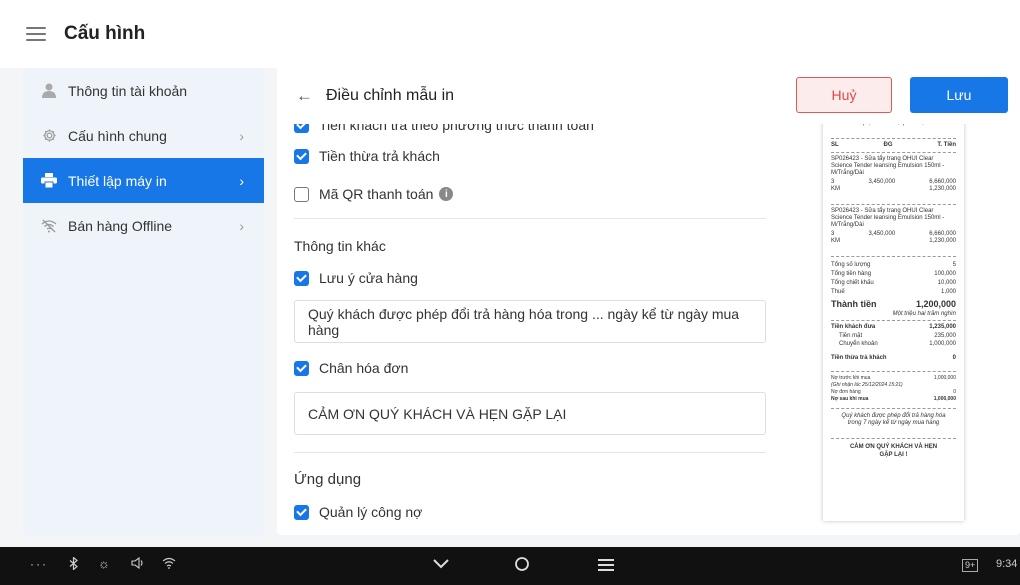 This screenshot has width=1020, height=585. Describe the element at coordinates (371, 512) in the screenshot. I see `option-label: Quản lý công nợ` at that location.